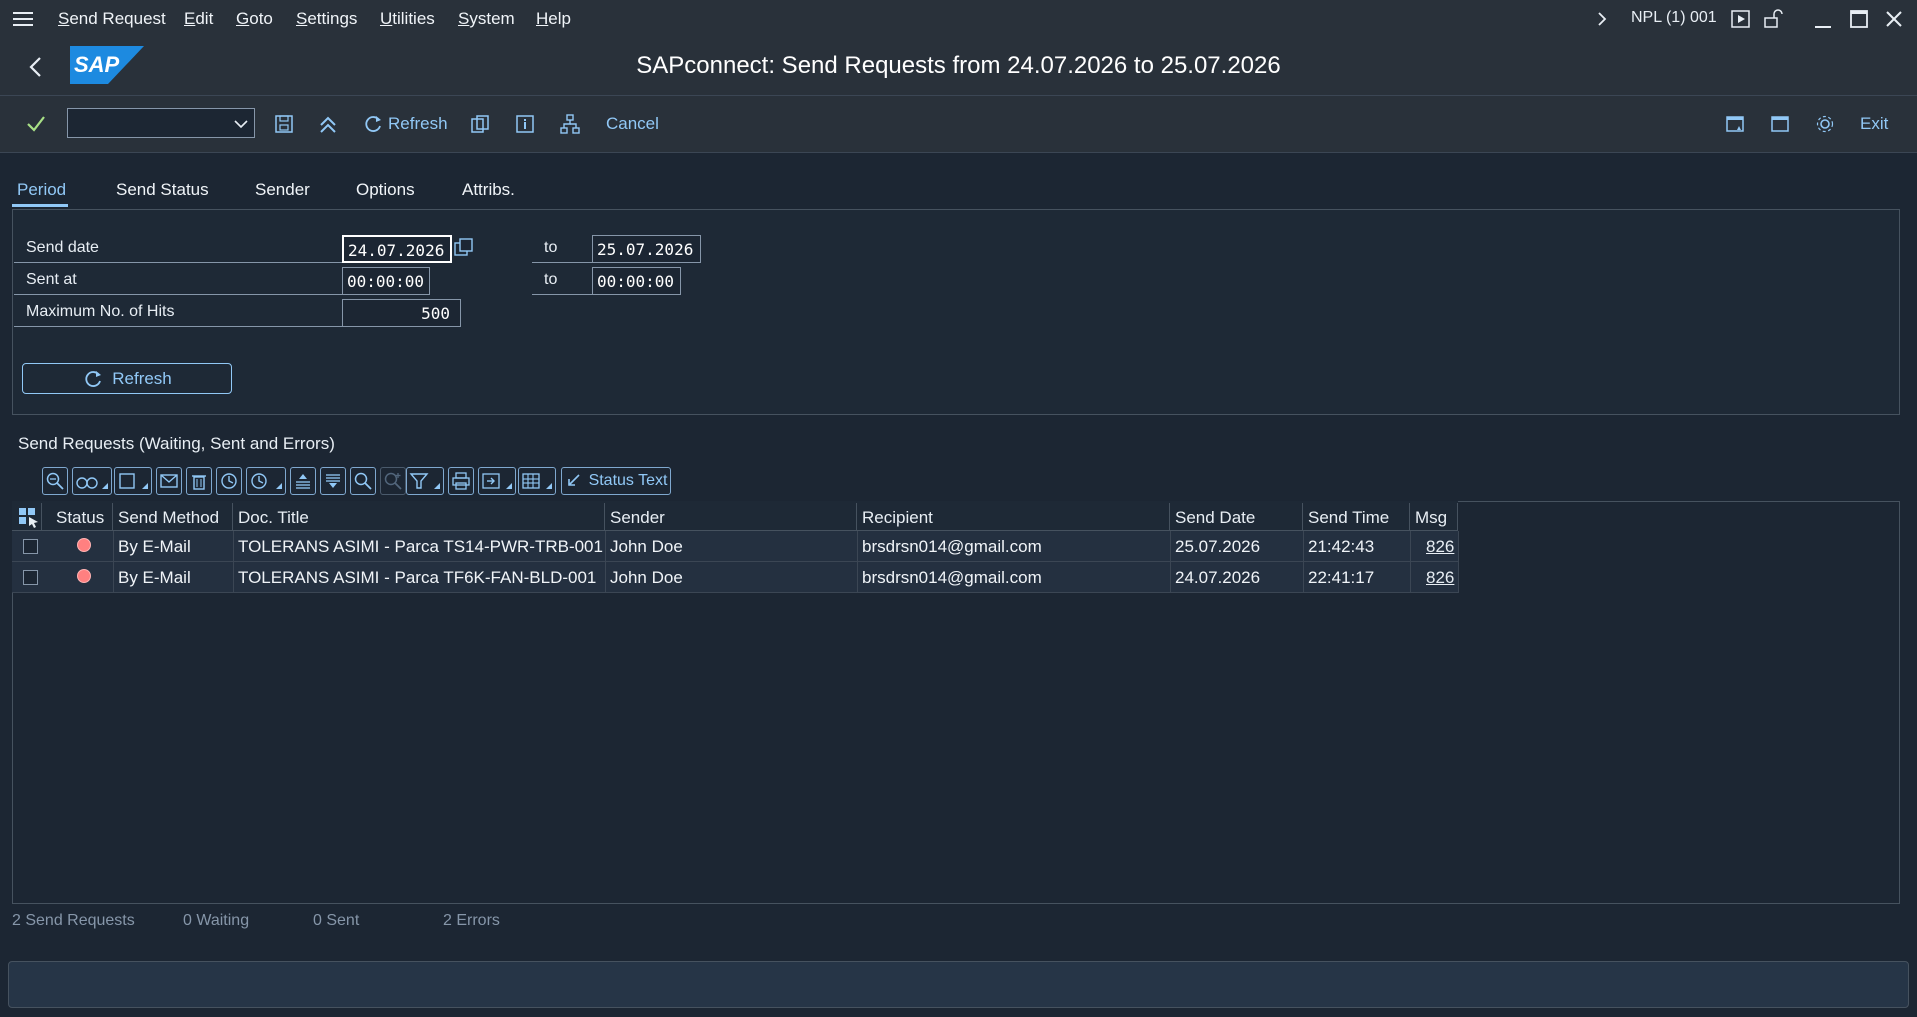 This screenshot has height=1017, width=1917. I want to click on chevron-down-icon, so click(241, 124).